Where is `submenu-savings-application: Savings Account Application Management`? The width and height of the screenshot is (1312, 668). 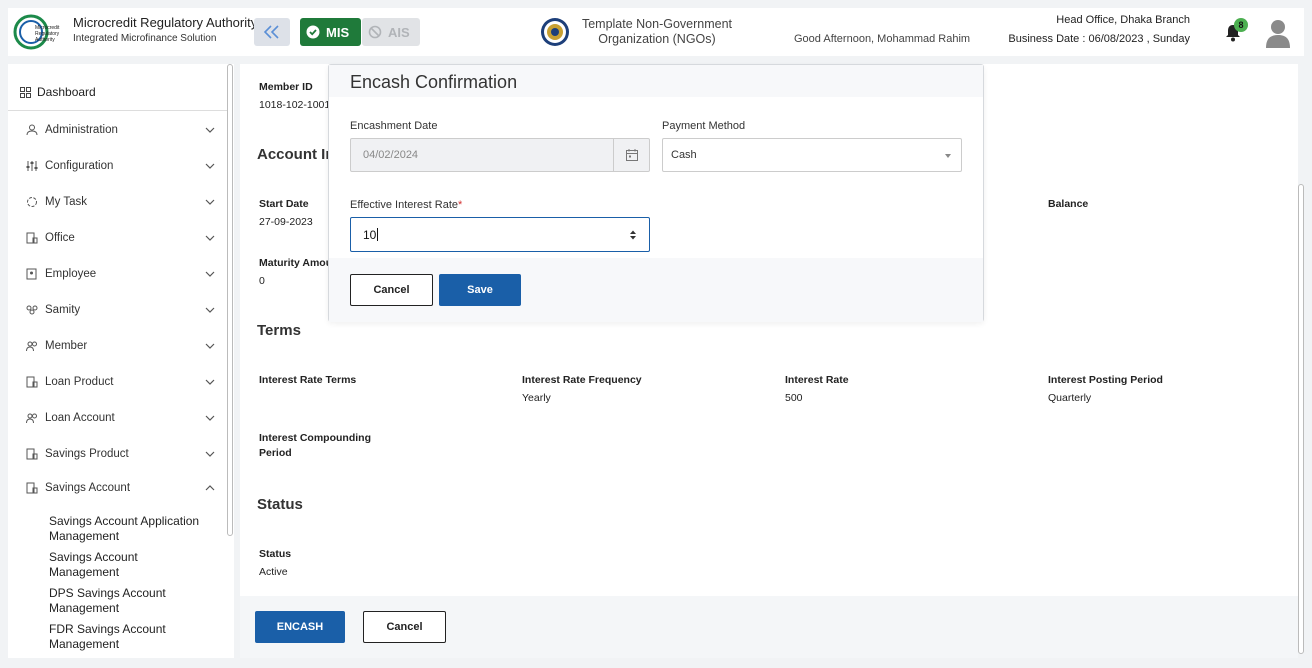 submenu-savings-application: Savings Account Application Management is located at coordinates (129, 529).